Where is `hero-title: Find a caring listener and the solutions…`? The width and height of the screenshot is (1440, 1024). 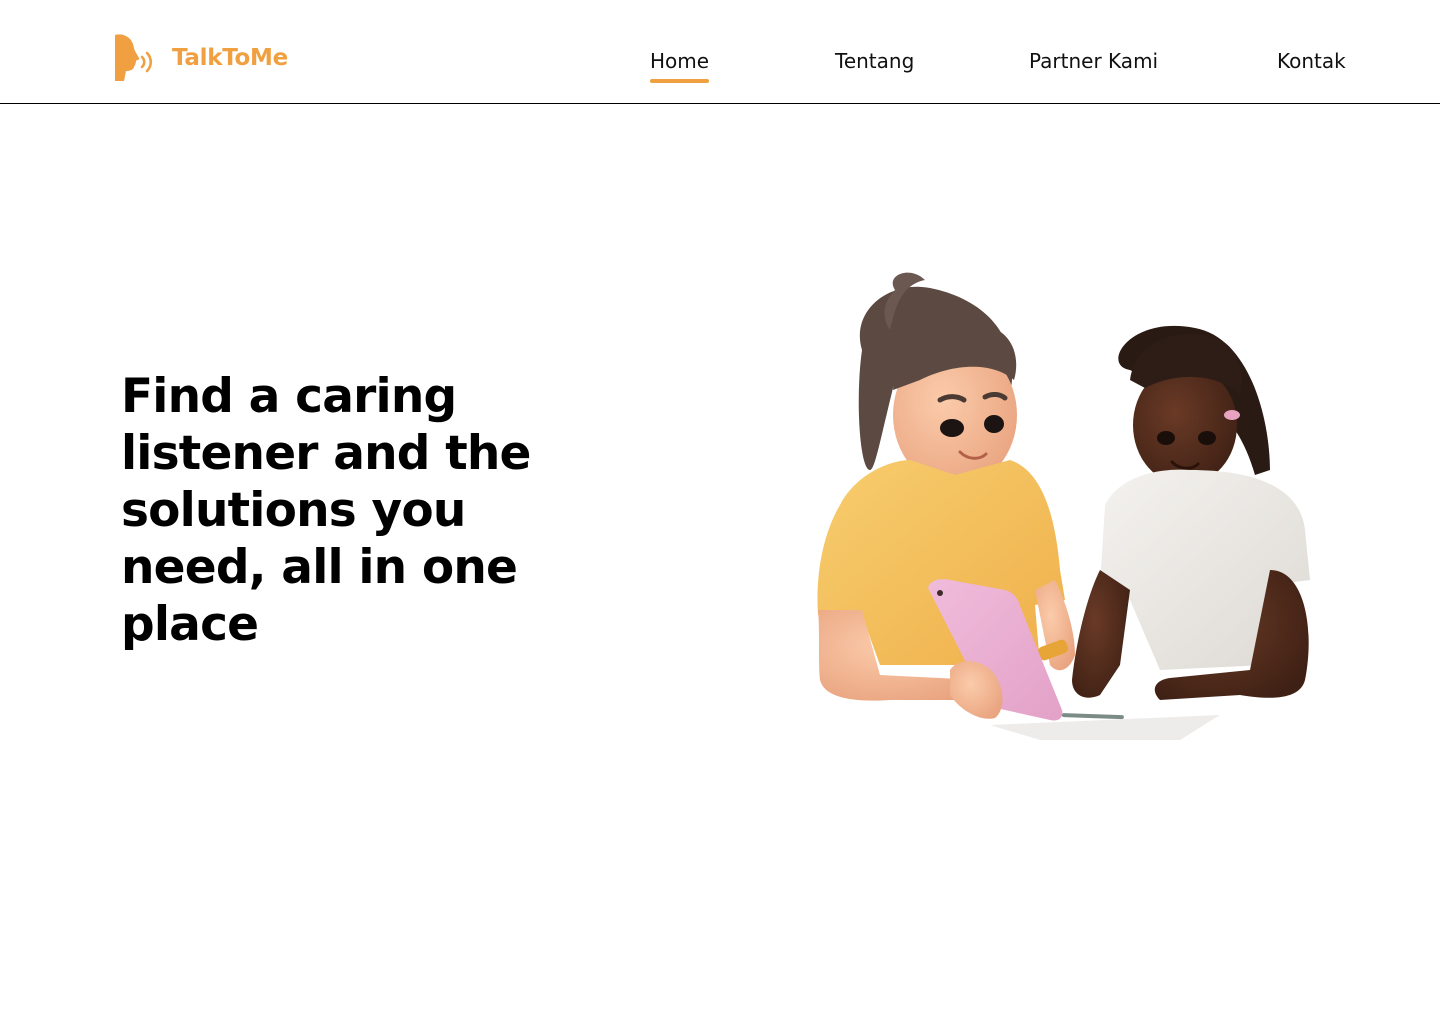 hero-title: Find a caring listener and the solutions… is located at coordinates (326, 510).